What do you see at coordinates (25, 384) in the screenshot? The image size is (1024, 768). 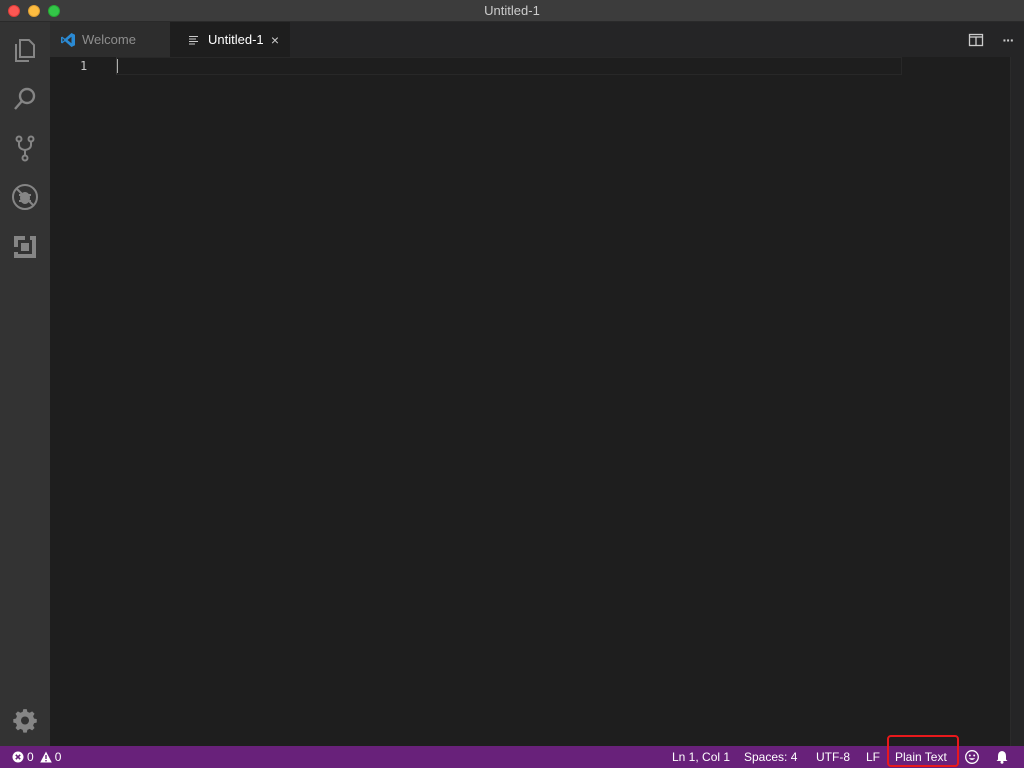 I see `activity-bar` at bounding box center [25, 384].